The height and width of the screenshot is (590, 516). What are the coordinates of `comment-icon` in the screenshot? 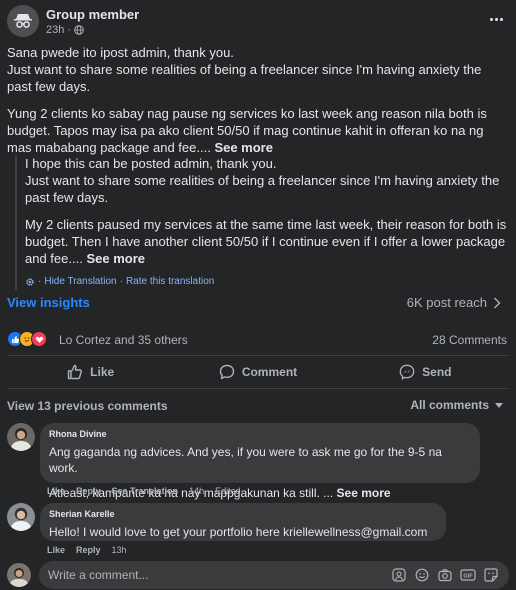 It's located at (227, 372).